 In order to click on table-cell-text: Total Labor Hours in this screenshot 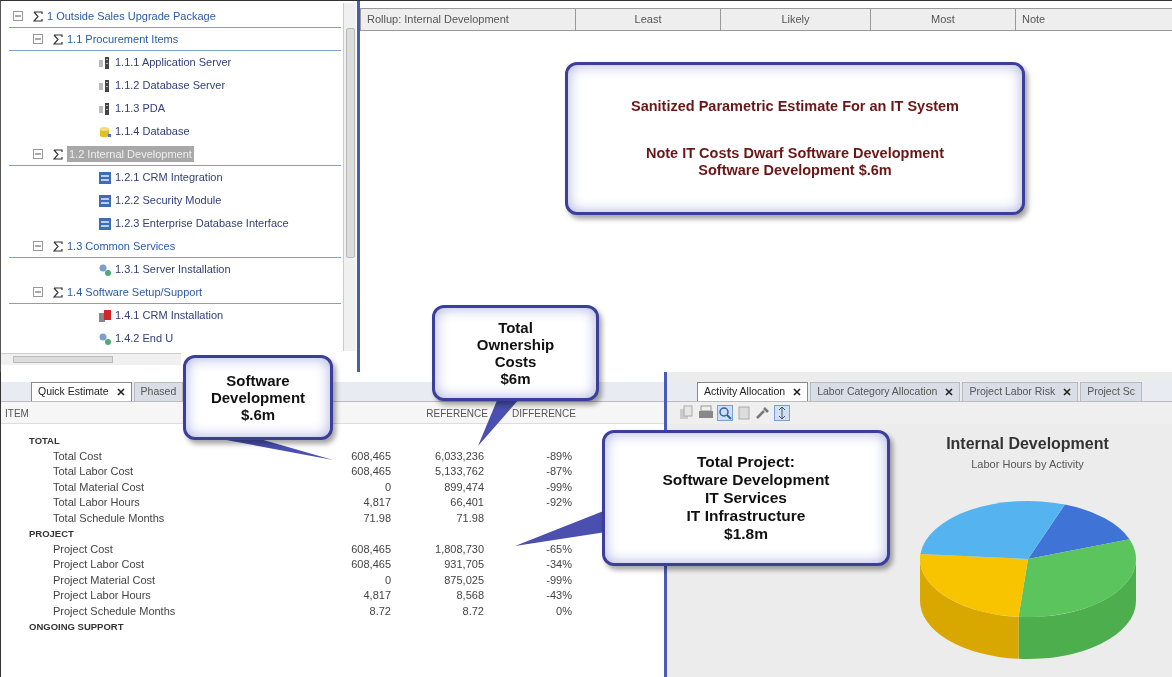, I will do `click(96, 502)`.